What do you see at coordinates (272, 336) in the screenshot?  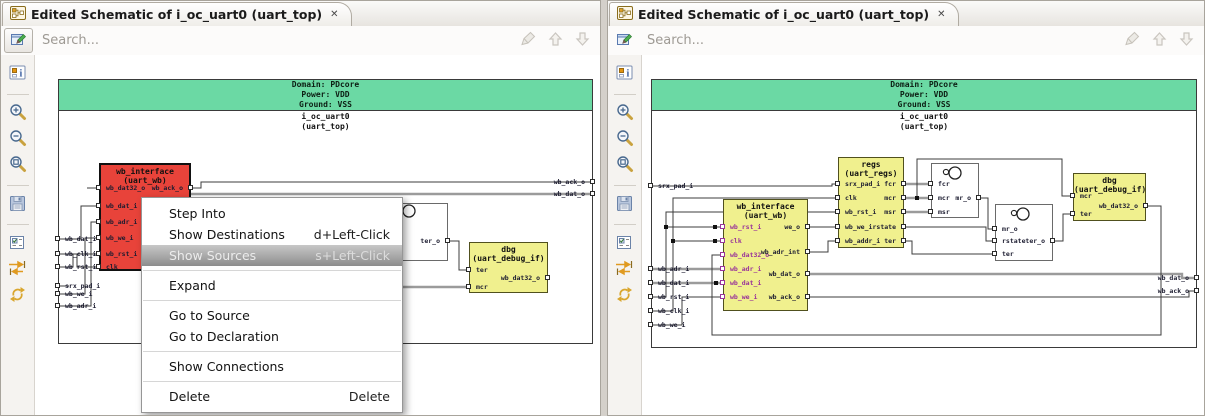 I see `menu-item-go-to-declaration: Go to Declaration` at bounding box center [272, 336].